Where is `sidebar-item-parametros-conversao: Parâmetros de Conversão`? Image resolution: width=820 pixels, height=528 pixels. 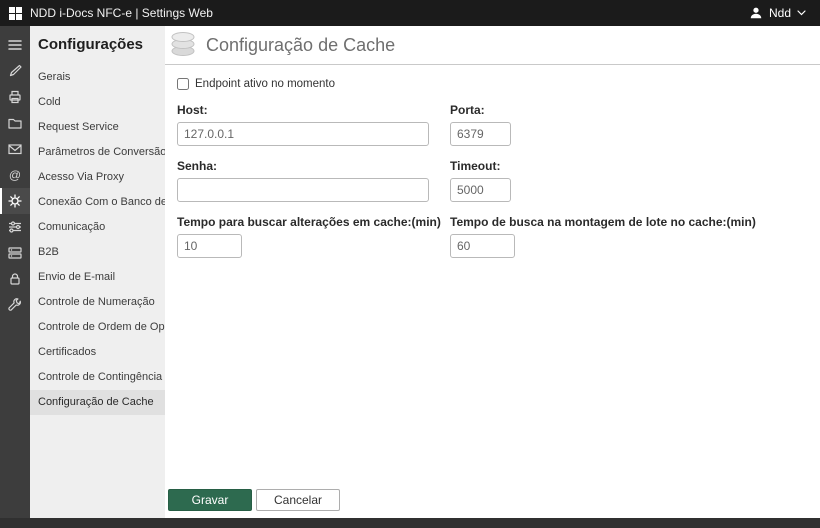 sidebar-item-parametros-conversao: Parâmetros de Conversão is located at coordinates (97, 152).